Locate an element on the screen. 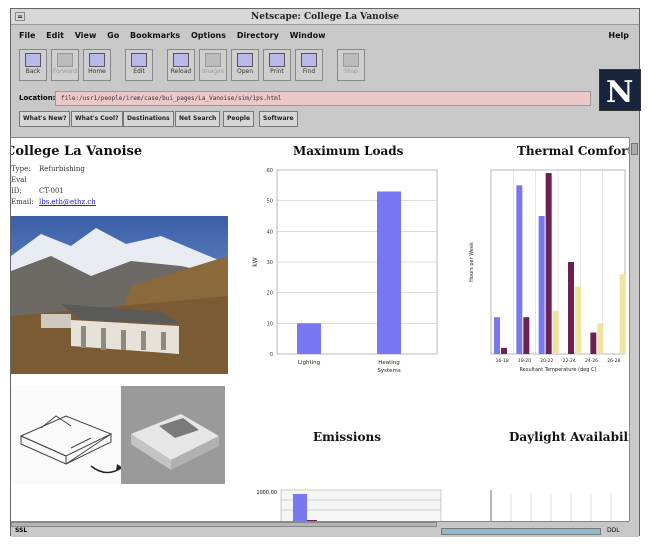 Image resolution: width=649 pixels, height=544 pixels. loads-ytick-label: 20 is located at coordinates (270, 294).